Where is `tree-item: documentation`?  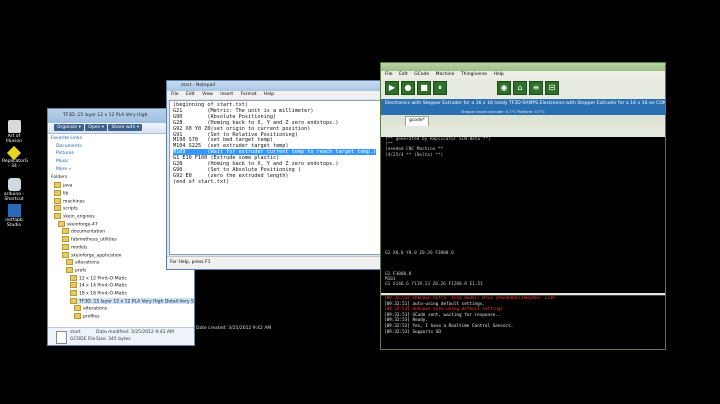 tree-item: documentation is located at coordinates (83, 231).